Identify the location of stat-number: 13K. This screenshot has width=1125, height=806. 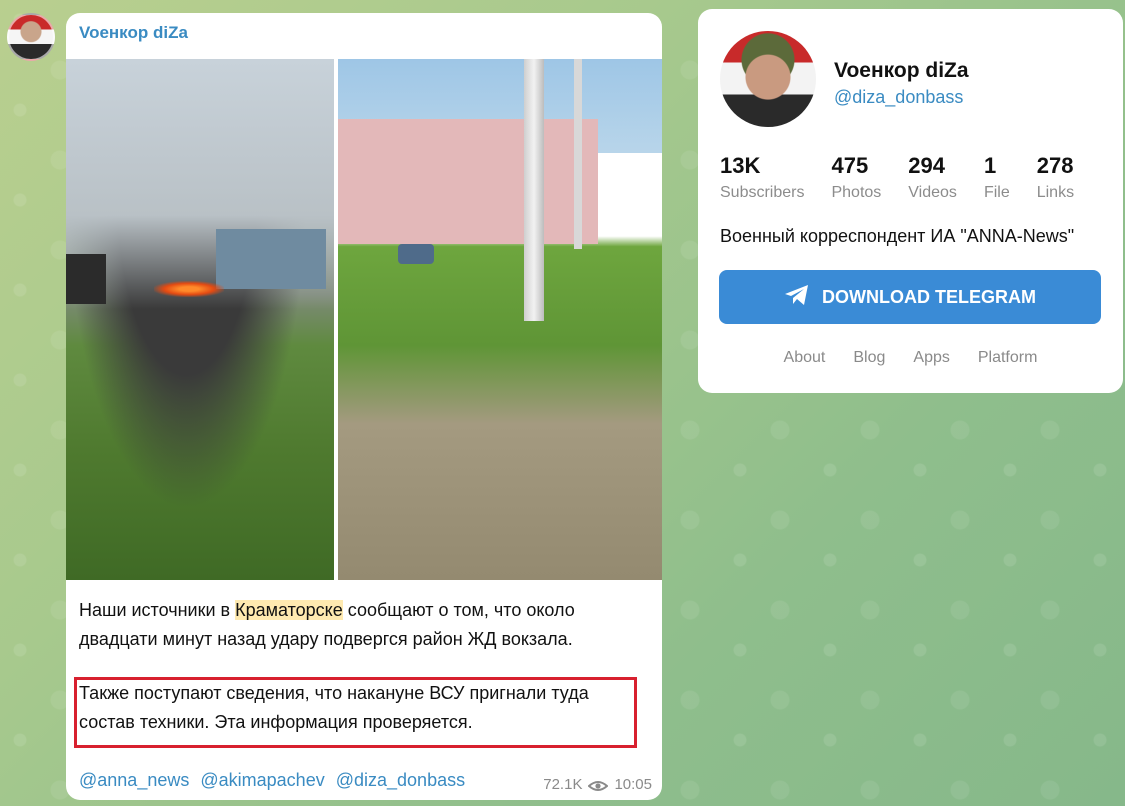
(740, 165).